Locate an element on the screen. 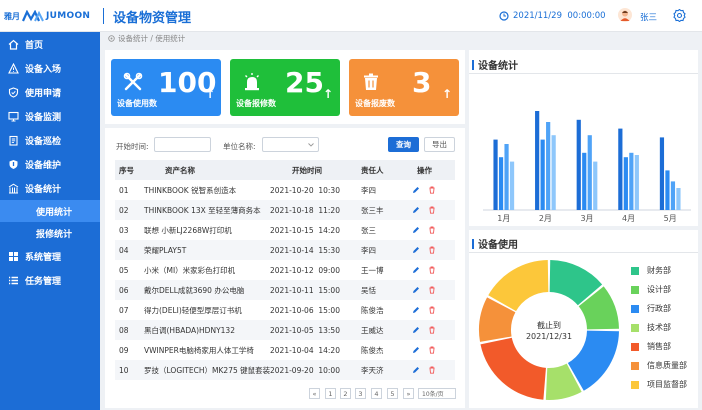  sidebar-item-maintenance: 设备维护 is located at coordinates (50, 164).